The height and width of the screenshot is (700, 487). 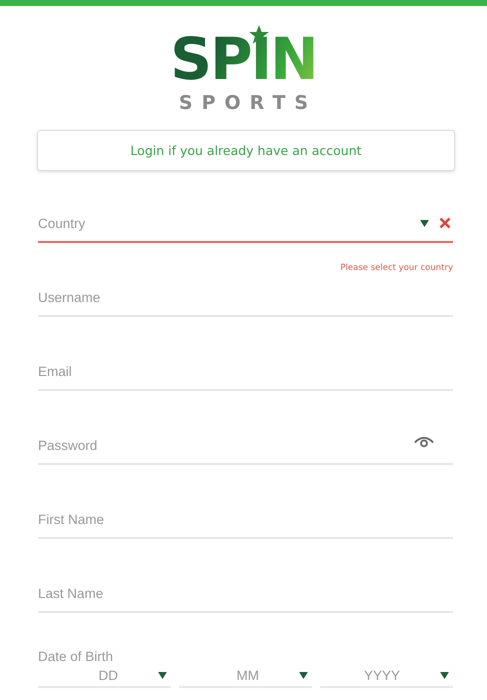 I want to click on error-message: Please select your country, so click(x=396, y=269).